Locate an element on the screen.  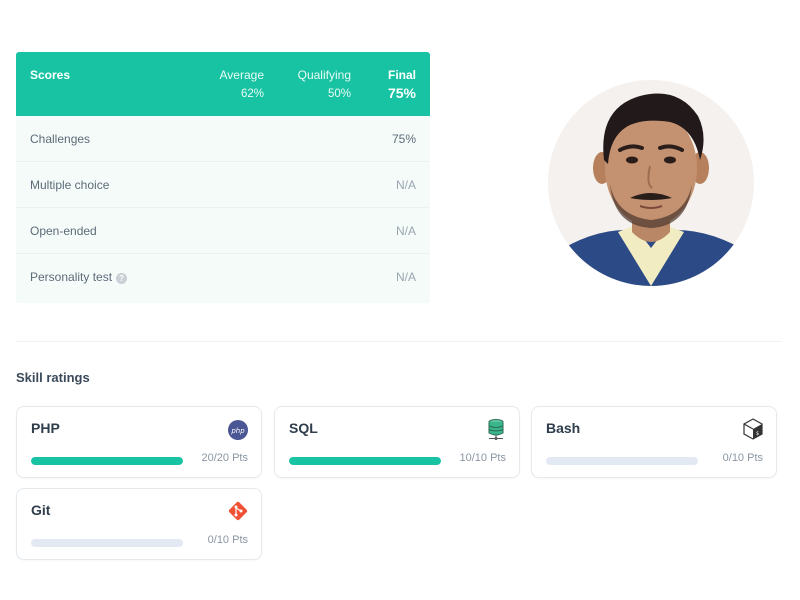
help-icon: ? is located at coordinates (122, 278).